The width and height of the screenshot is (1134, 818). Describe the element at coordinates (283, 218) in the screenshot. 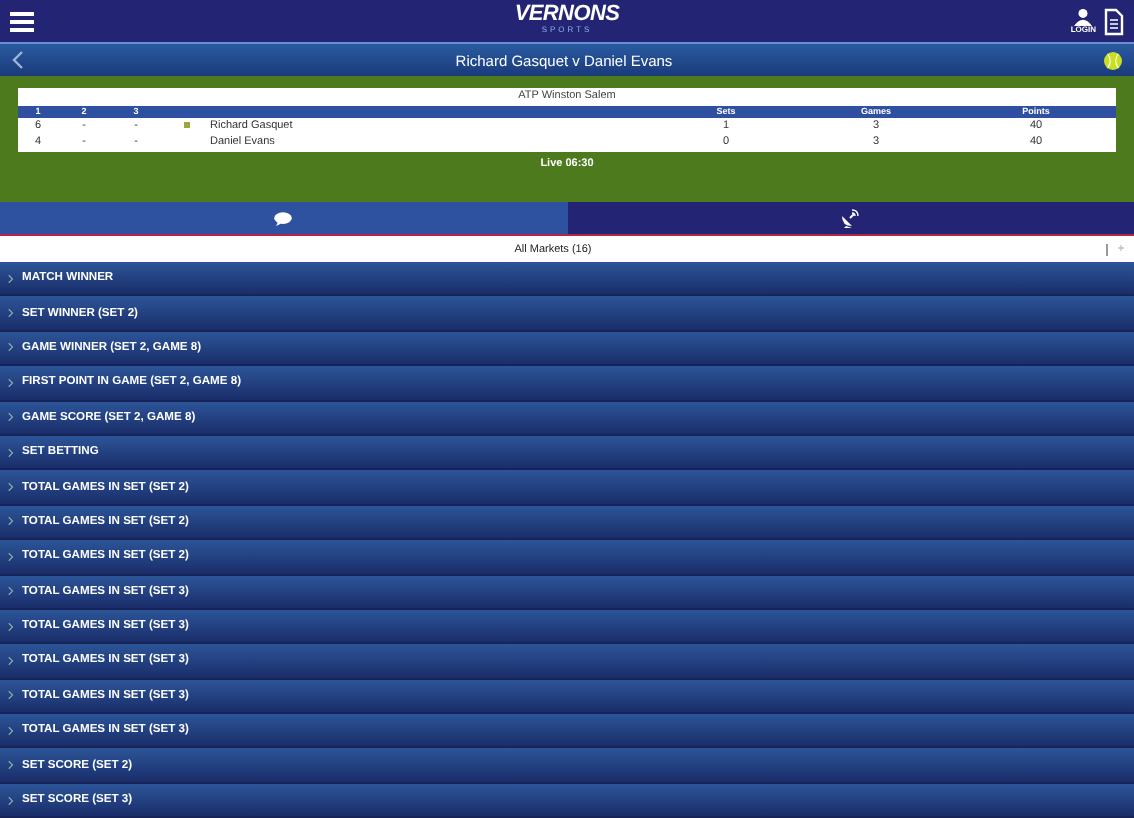

I see `speech-bubble-icon` at that location.